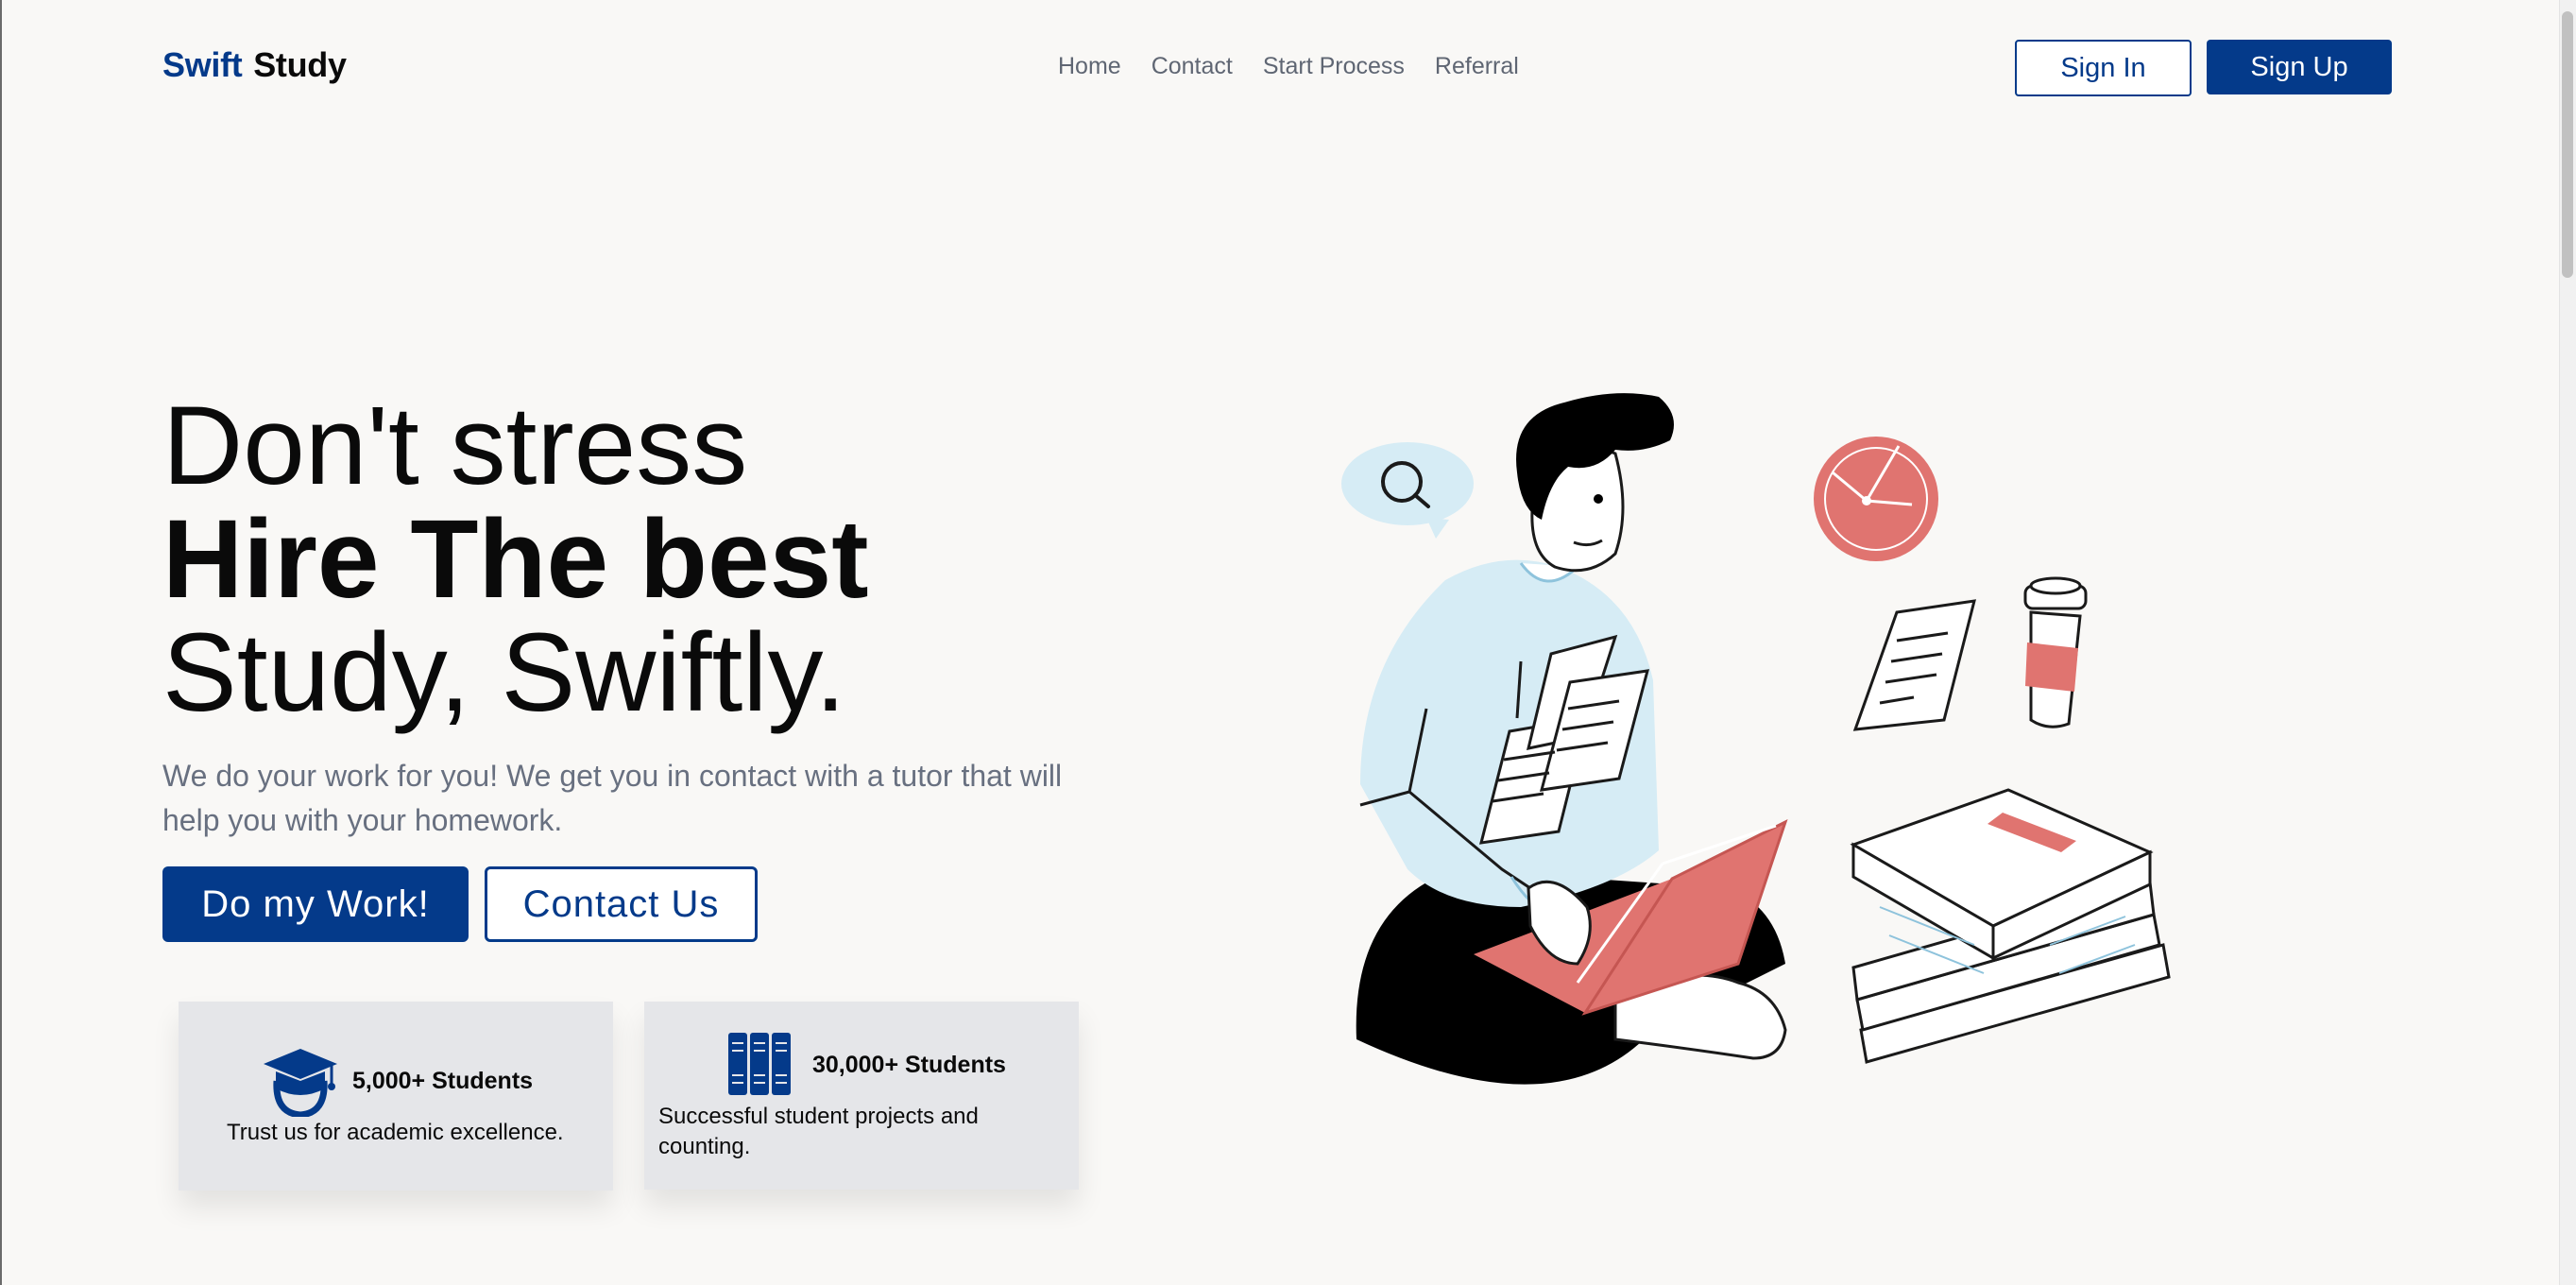 The height and width of the screenshot is (1285, 2576). Describe the element at coordinates (2568, 144) in the screenshot. I see `scrollbar-thumb` at that location.